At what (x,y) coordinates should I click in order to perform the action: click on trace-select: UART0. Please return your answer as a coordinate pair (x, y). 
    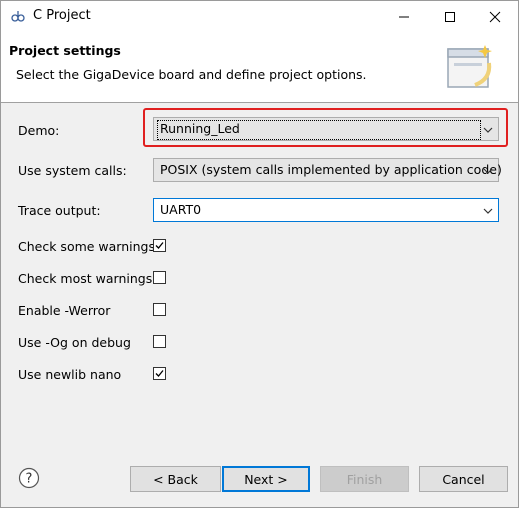
    Looking at the image, I should click on (326, 210).